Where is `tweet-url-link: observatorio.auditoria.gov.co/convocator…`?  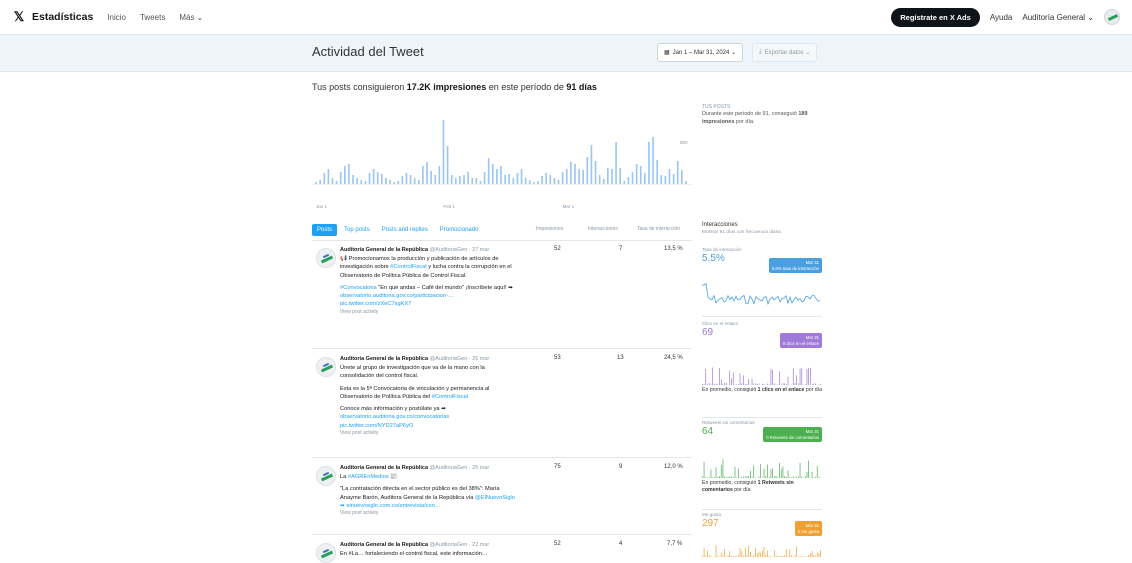 tweet-url-link: observatorio.auditoria.gov.co/convocator… is located at coordinates (430, 417).